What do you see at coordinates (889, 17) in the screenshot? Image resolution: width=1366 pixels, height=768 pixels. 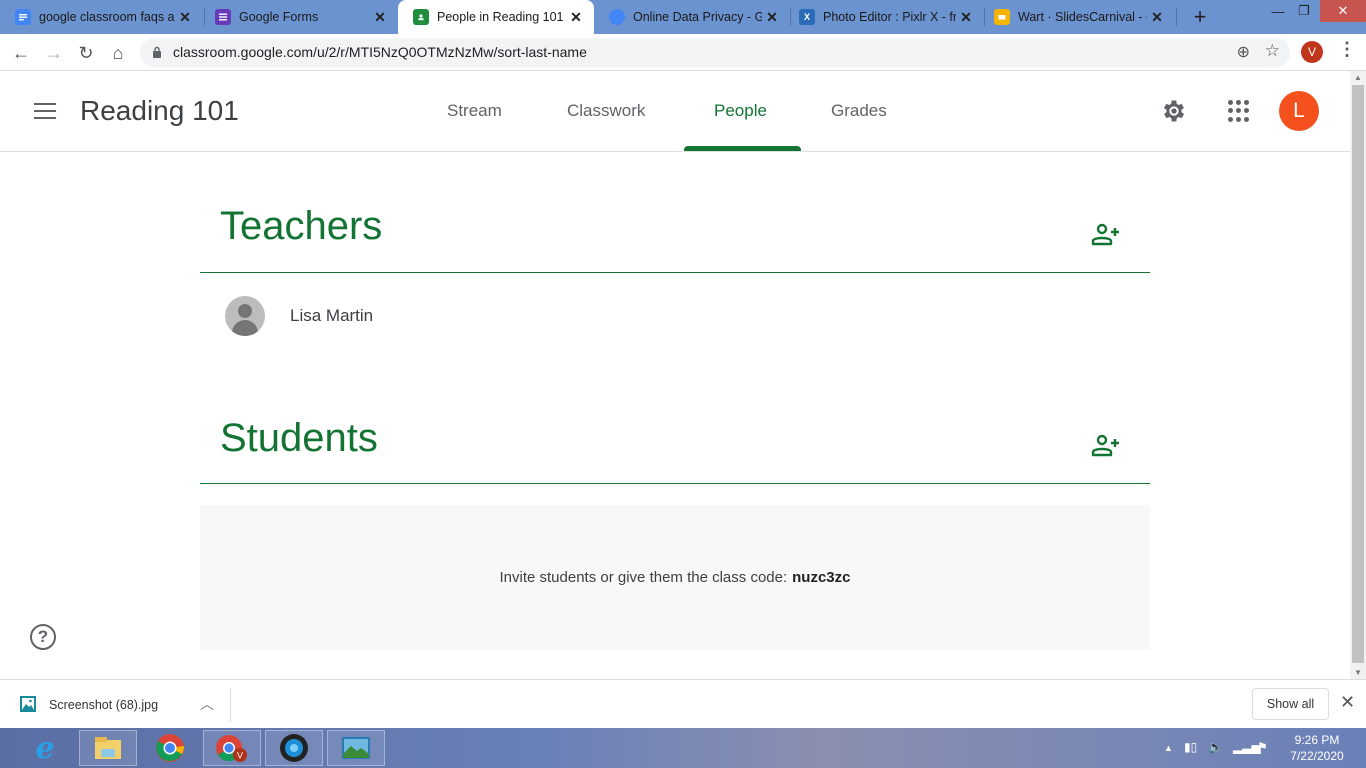 I see `tab-title: Photo Editor : Pixlr X - fr` at bounding box center [889, 17].